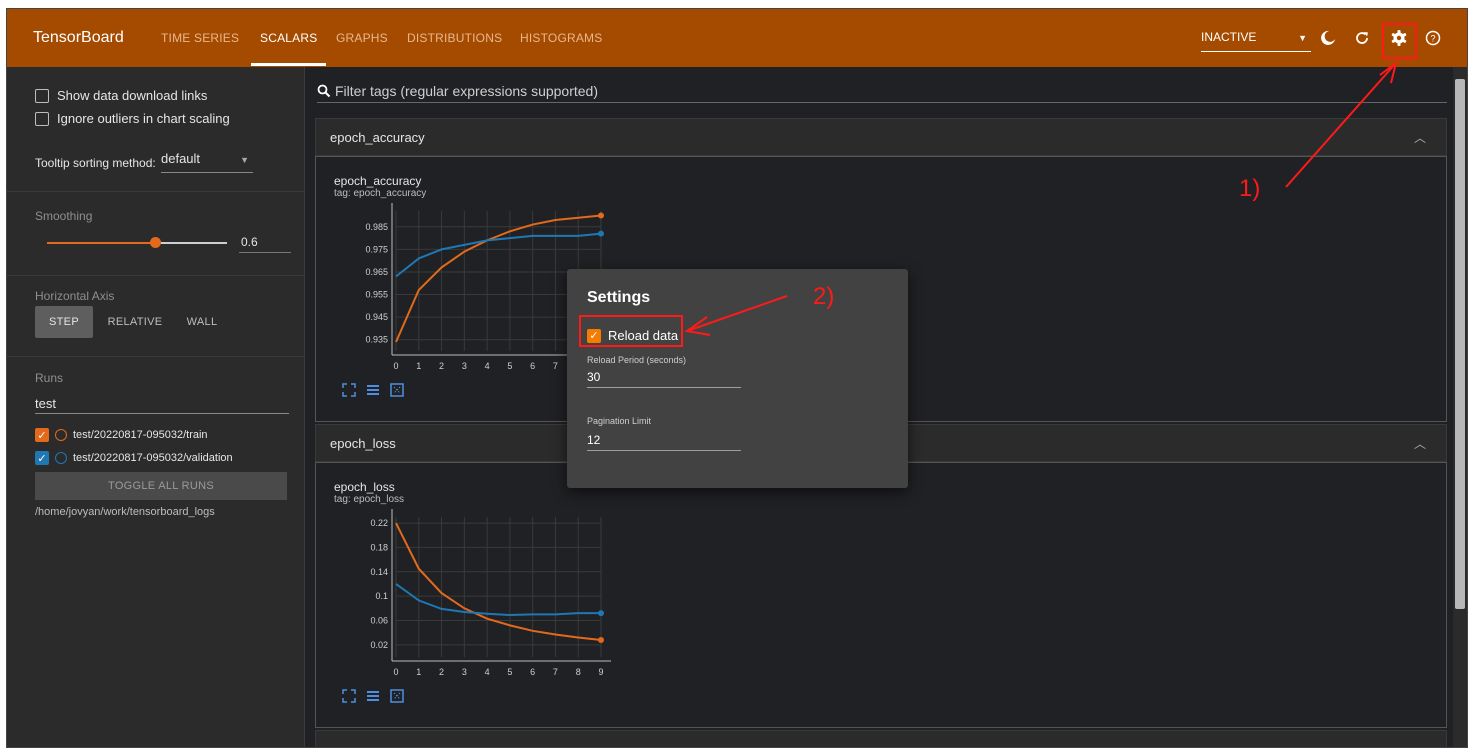 The width and height of the screenshot is (1475, 754). I want to click on arrow-line-two, so click(737, 313).